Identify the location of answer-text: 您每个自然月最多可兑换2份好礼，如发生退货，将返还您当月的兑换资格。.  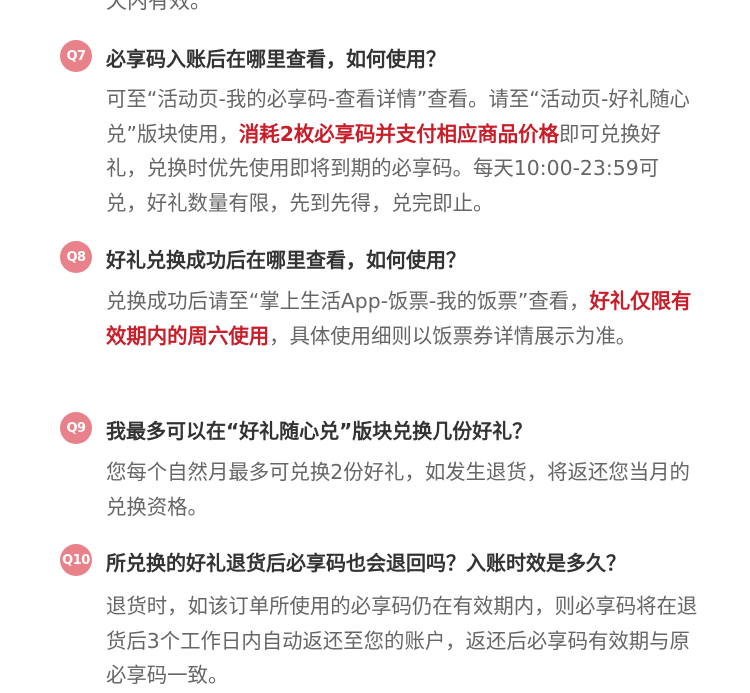
(402, 489).